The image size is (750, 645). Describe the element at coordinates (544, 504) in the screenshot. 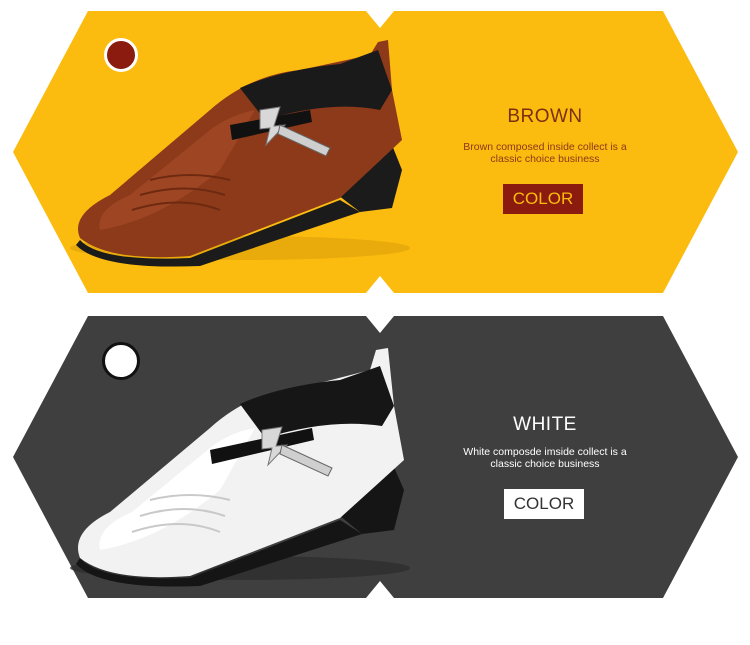

I see `white-color-button: COLOR` at that location.